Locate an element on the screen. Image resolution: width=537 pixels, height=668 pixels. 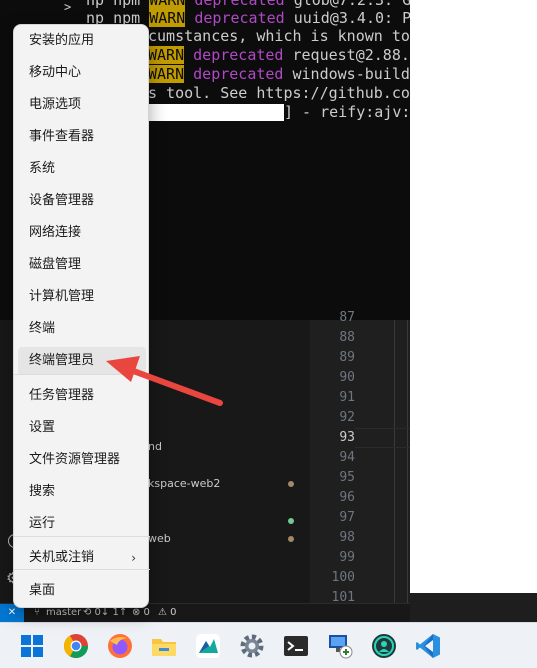
menu-item: 安装的应用 is located at coordinates (82, 41).